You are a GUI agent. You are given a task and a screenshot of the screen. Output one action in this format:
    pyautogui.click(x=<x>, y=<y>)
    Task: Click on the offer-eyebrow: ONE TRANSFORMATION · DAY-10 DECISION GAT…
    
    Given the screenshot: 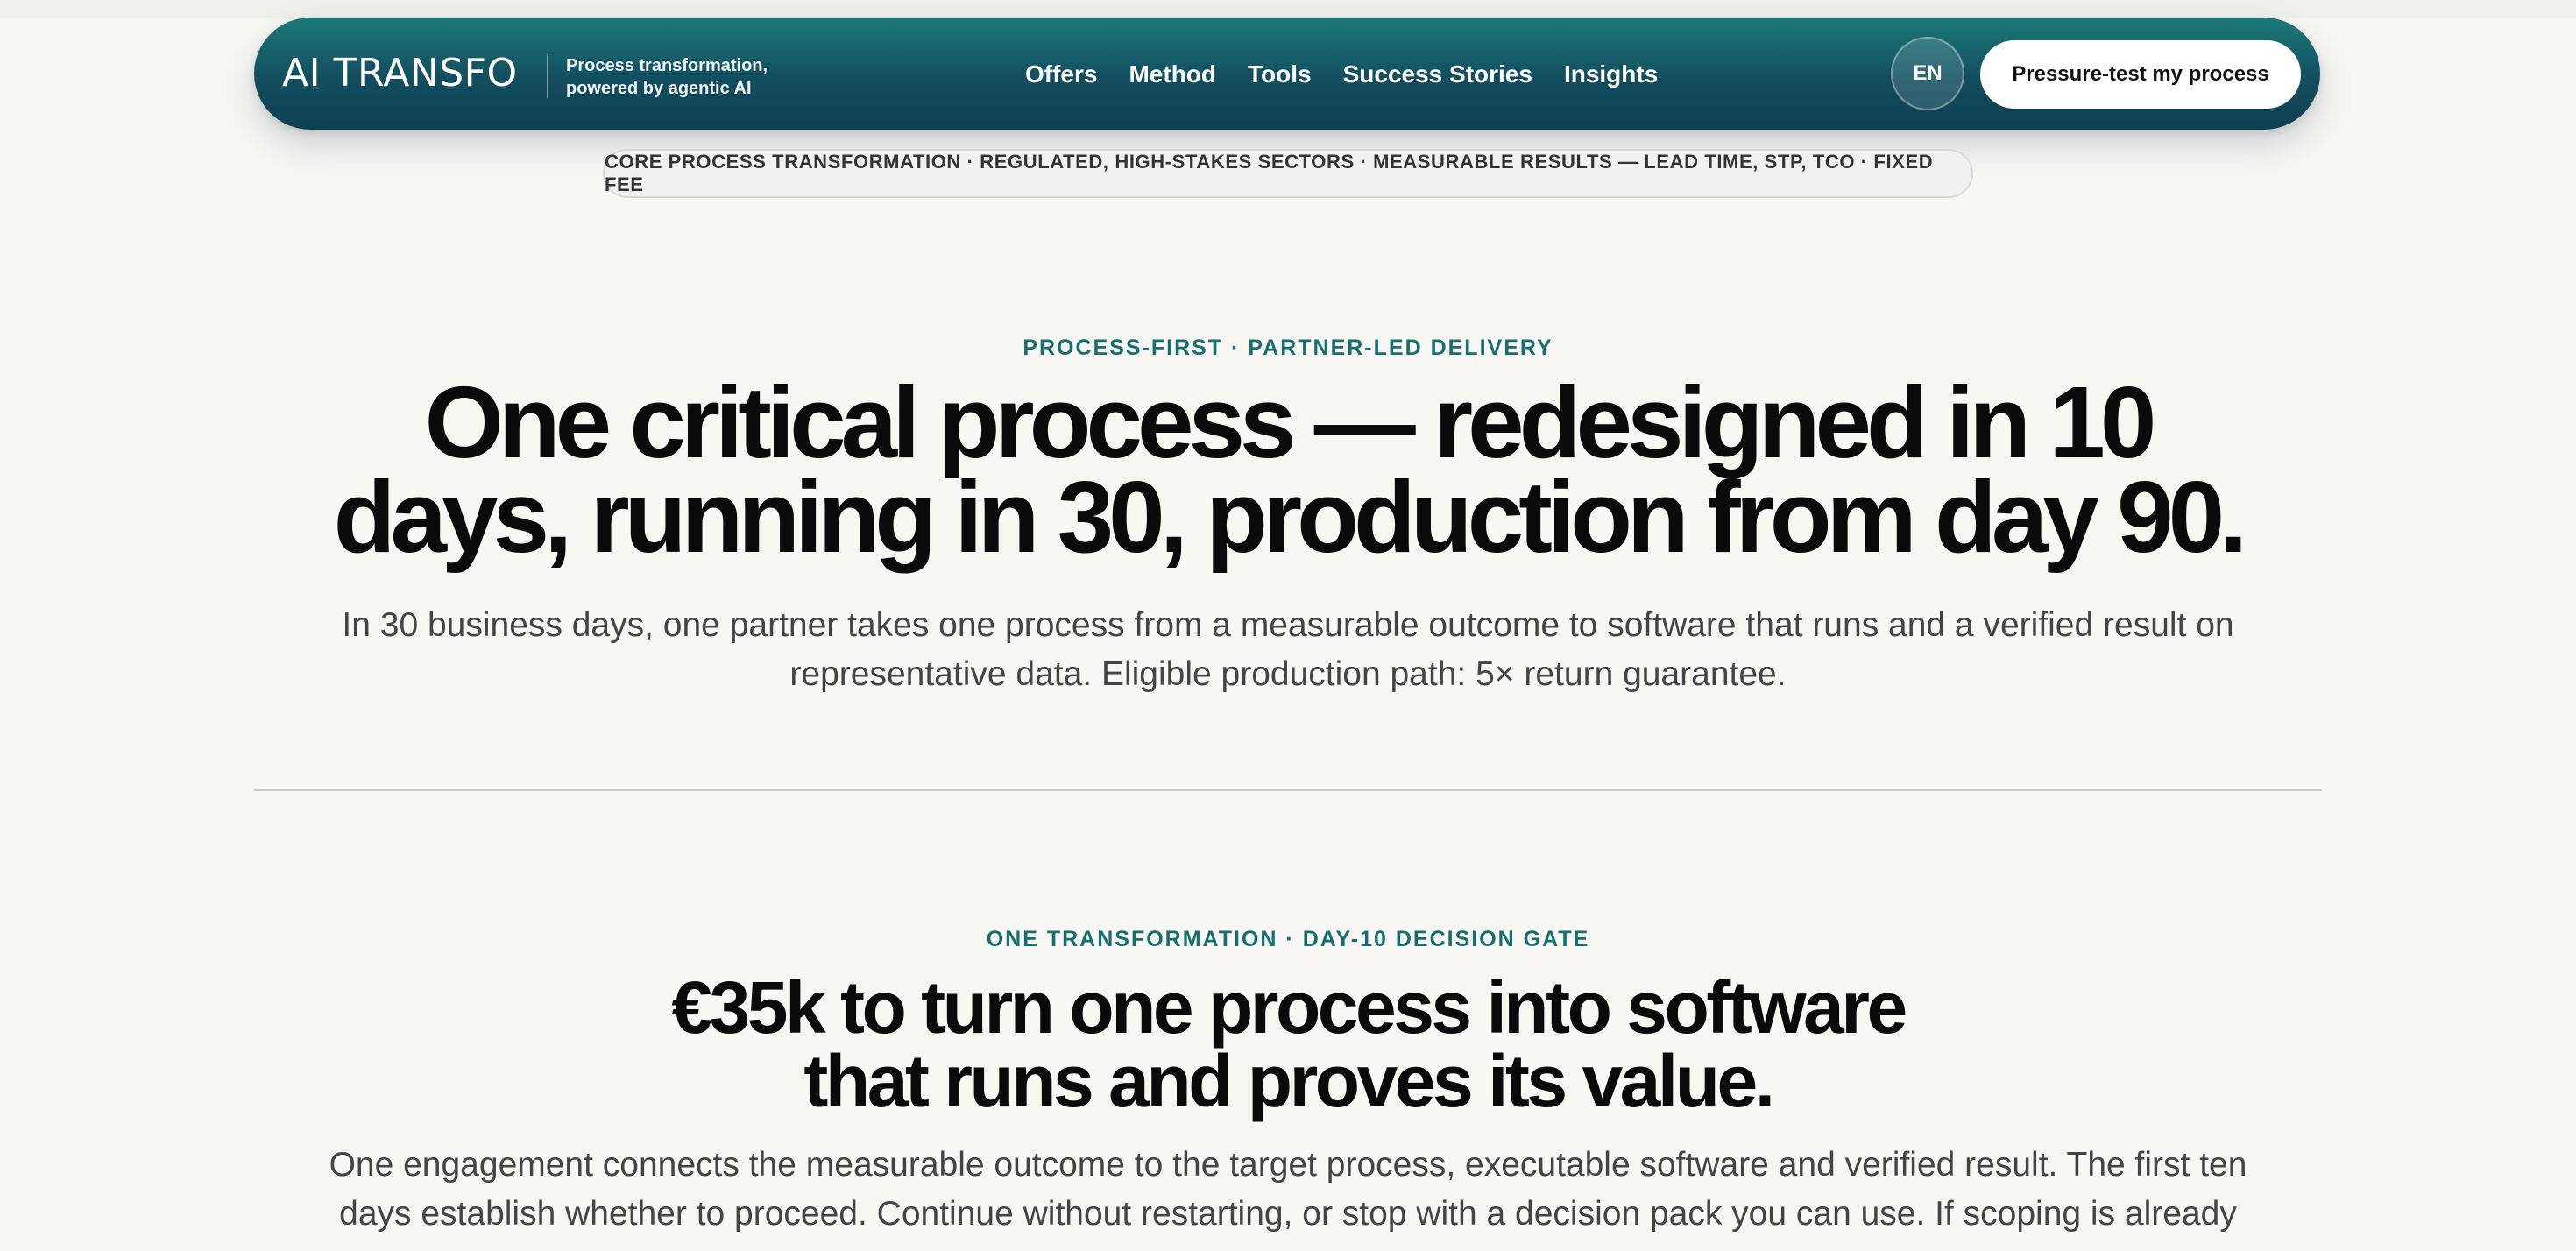 What is the action you would take?
    pyautogui.click(x=1288, y=939)
    